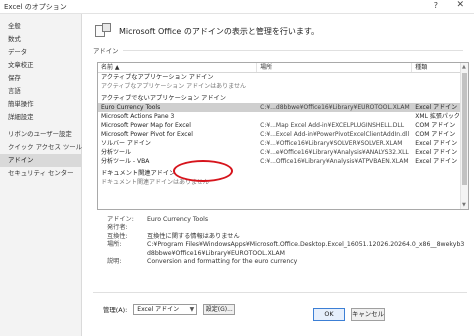 The image size is (474, 336). Describe the element at coordinates (464, 67) in the screenshot. I see `scroll-up-icon: ▲` at that location.